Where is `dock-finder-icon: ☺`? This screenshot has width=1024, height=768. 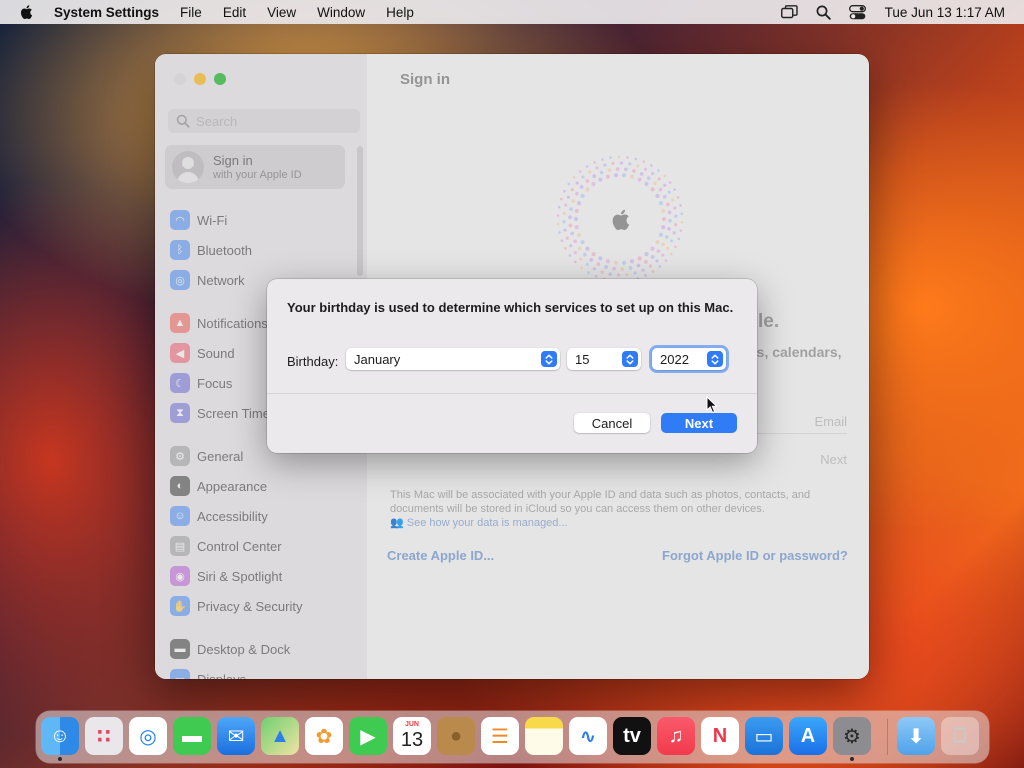
dock-finder-icon: ☺ is located at coordinates (60, 736).